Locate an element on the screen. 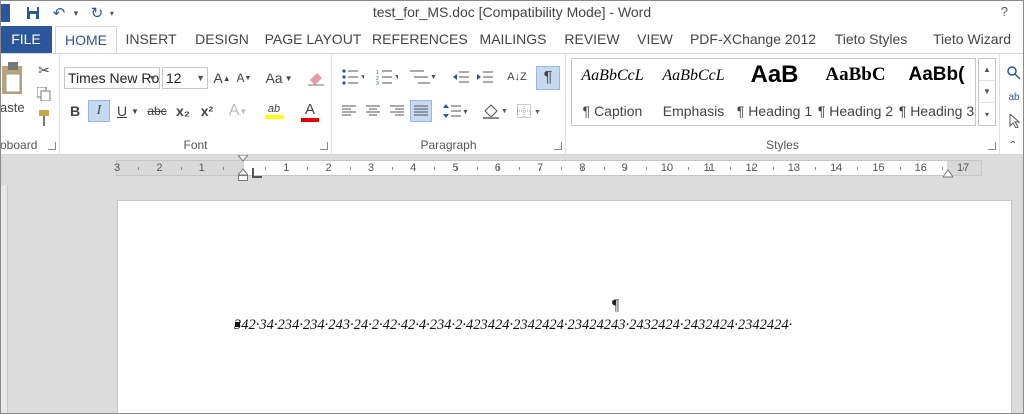 Image resolution: width=1024 pixels, height=414 pixels. decrease-indent-icon is located at coordinates (461, 77).